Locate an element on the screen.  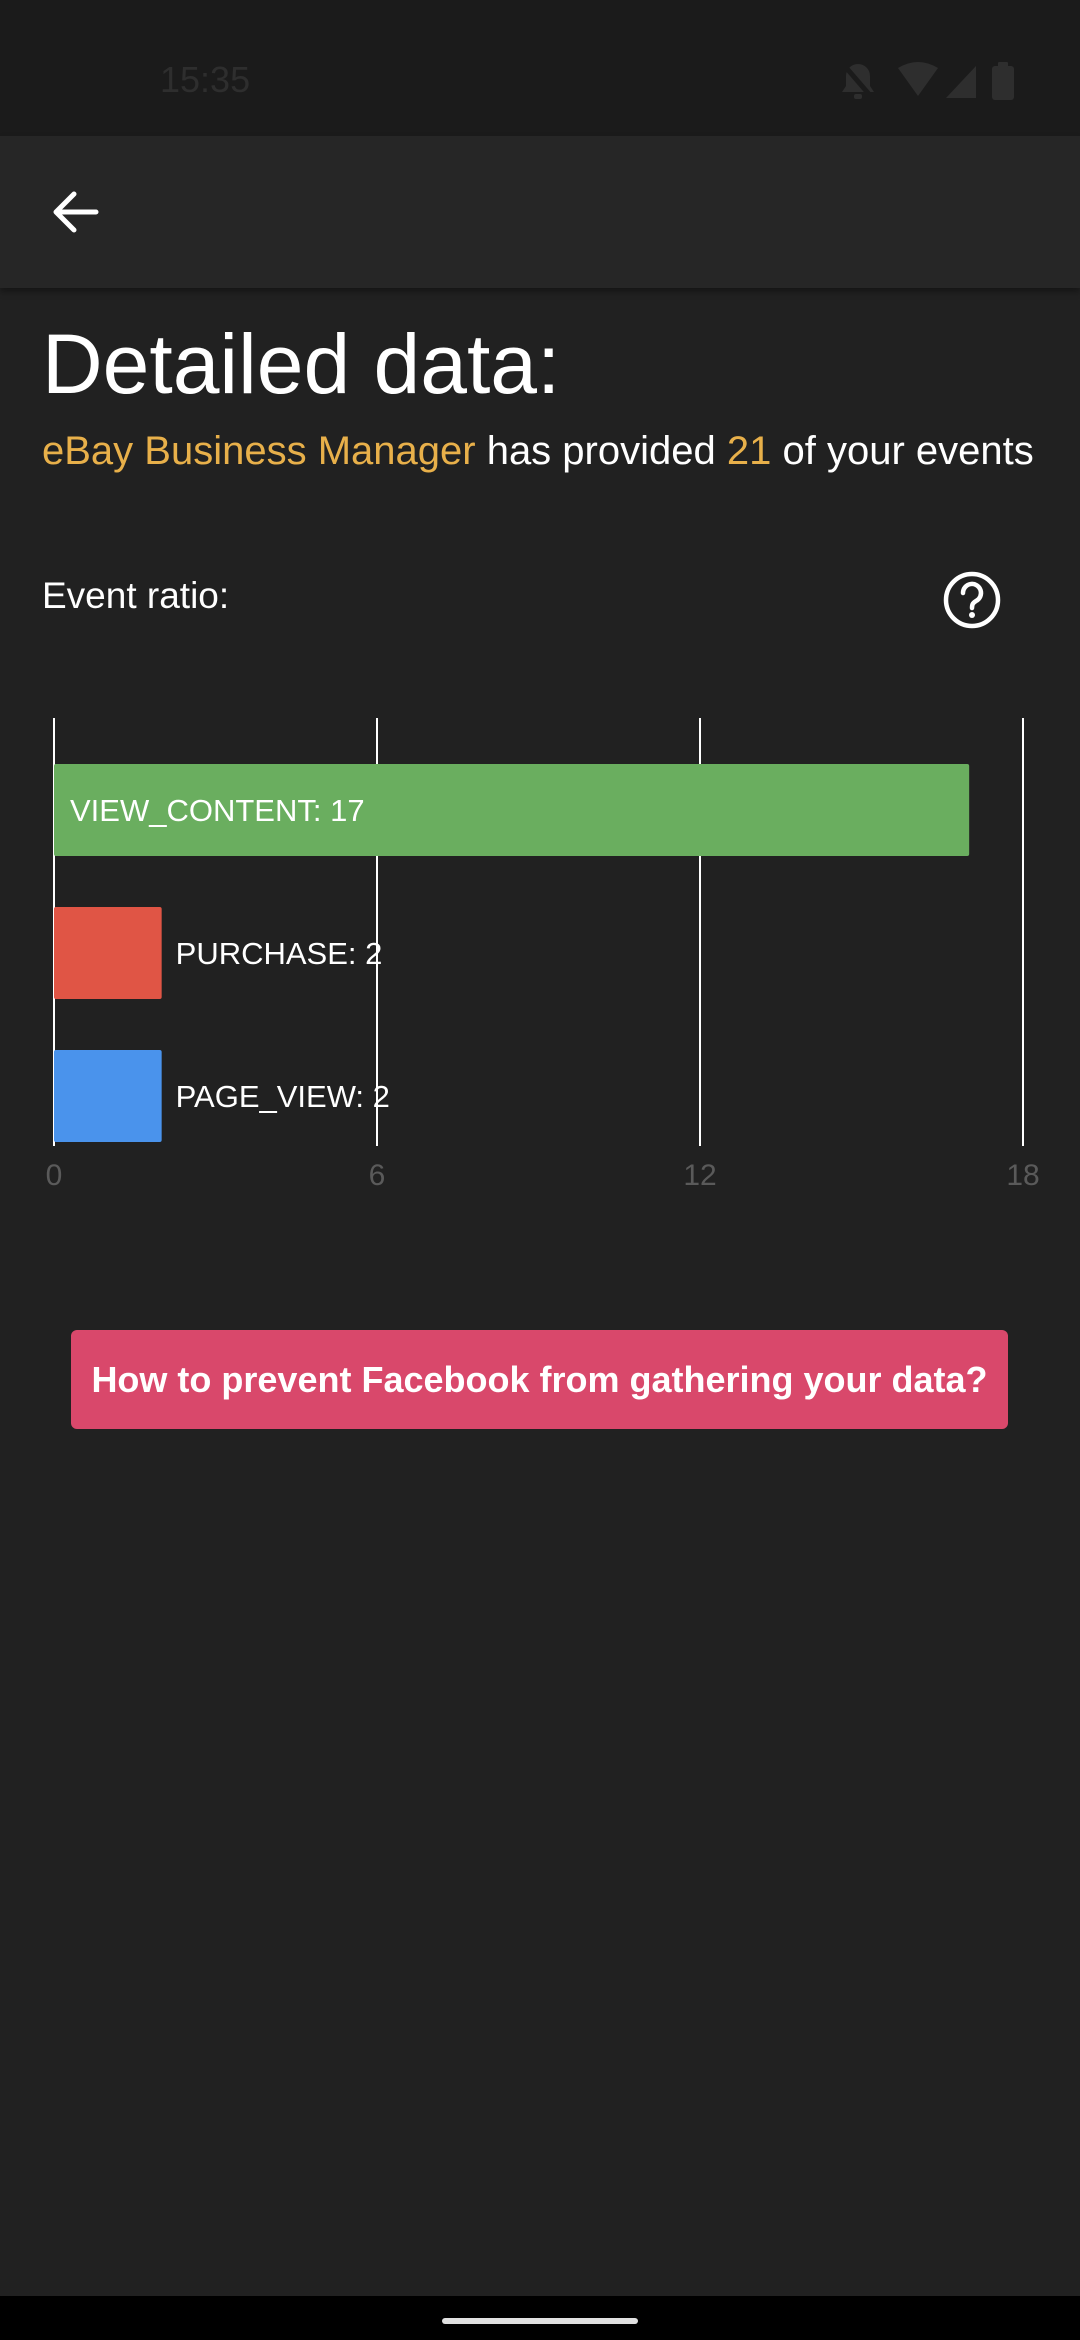
bar-label: PAGE_VIEW: 2 is located at coordinates (283, 1096).